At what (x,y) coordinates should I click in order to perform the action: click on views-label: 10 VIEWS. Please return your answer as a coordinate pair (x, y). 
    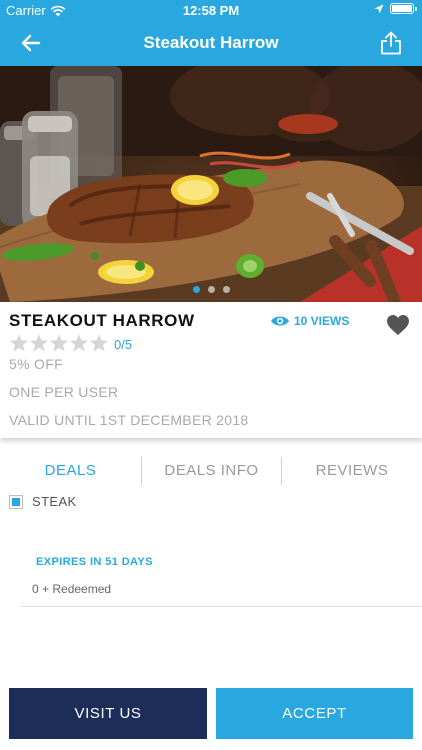
    Looking at the image, I should click on (322, 321).